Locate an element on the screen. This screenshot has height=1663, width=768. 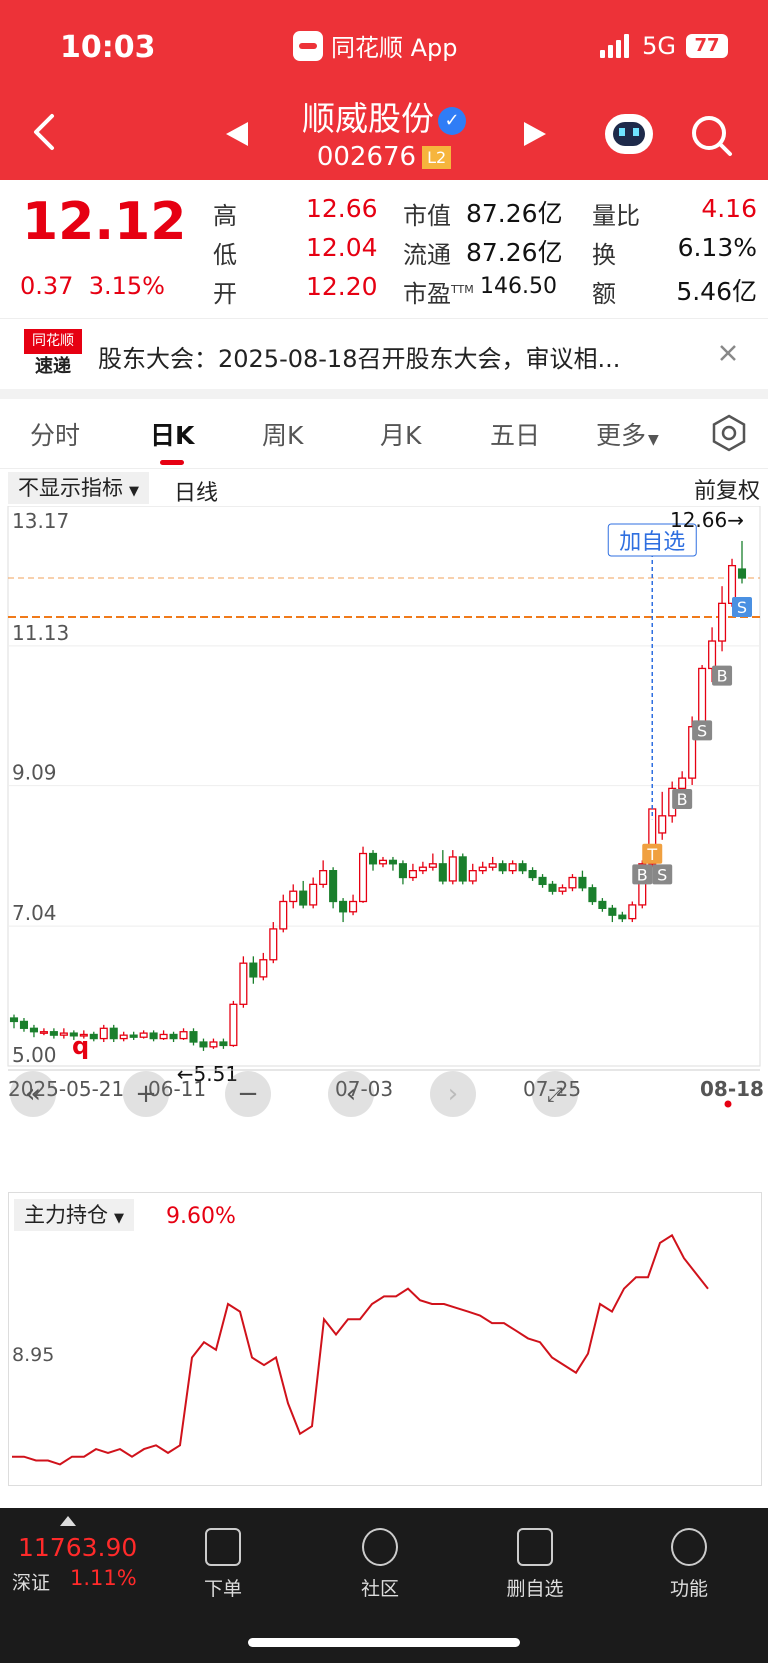
low-label: 低 is located at coordinates (225, 255).